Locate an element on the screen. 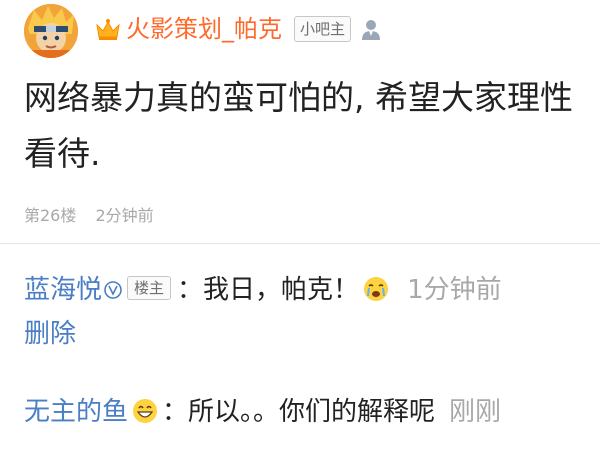  post-time: 2分钟前 is located at coordinates (124, 215).